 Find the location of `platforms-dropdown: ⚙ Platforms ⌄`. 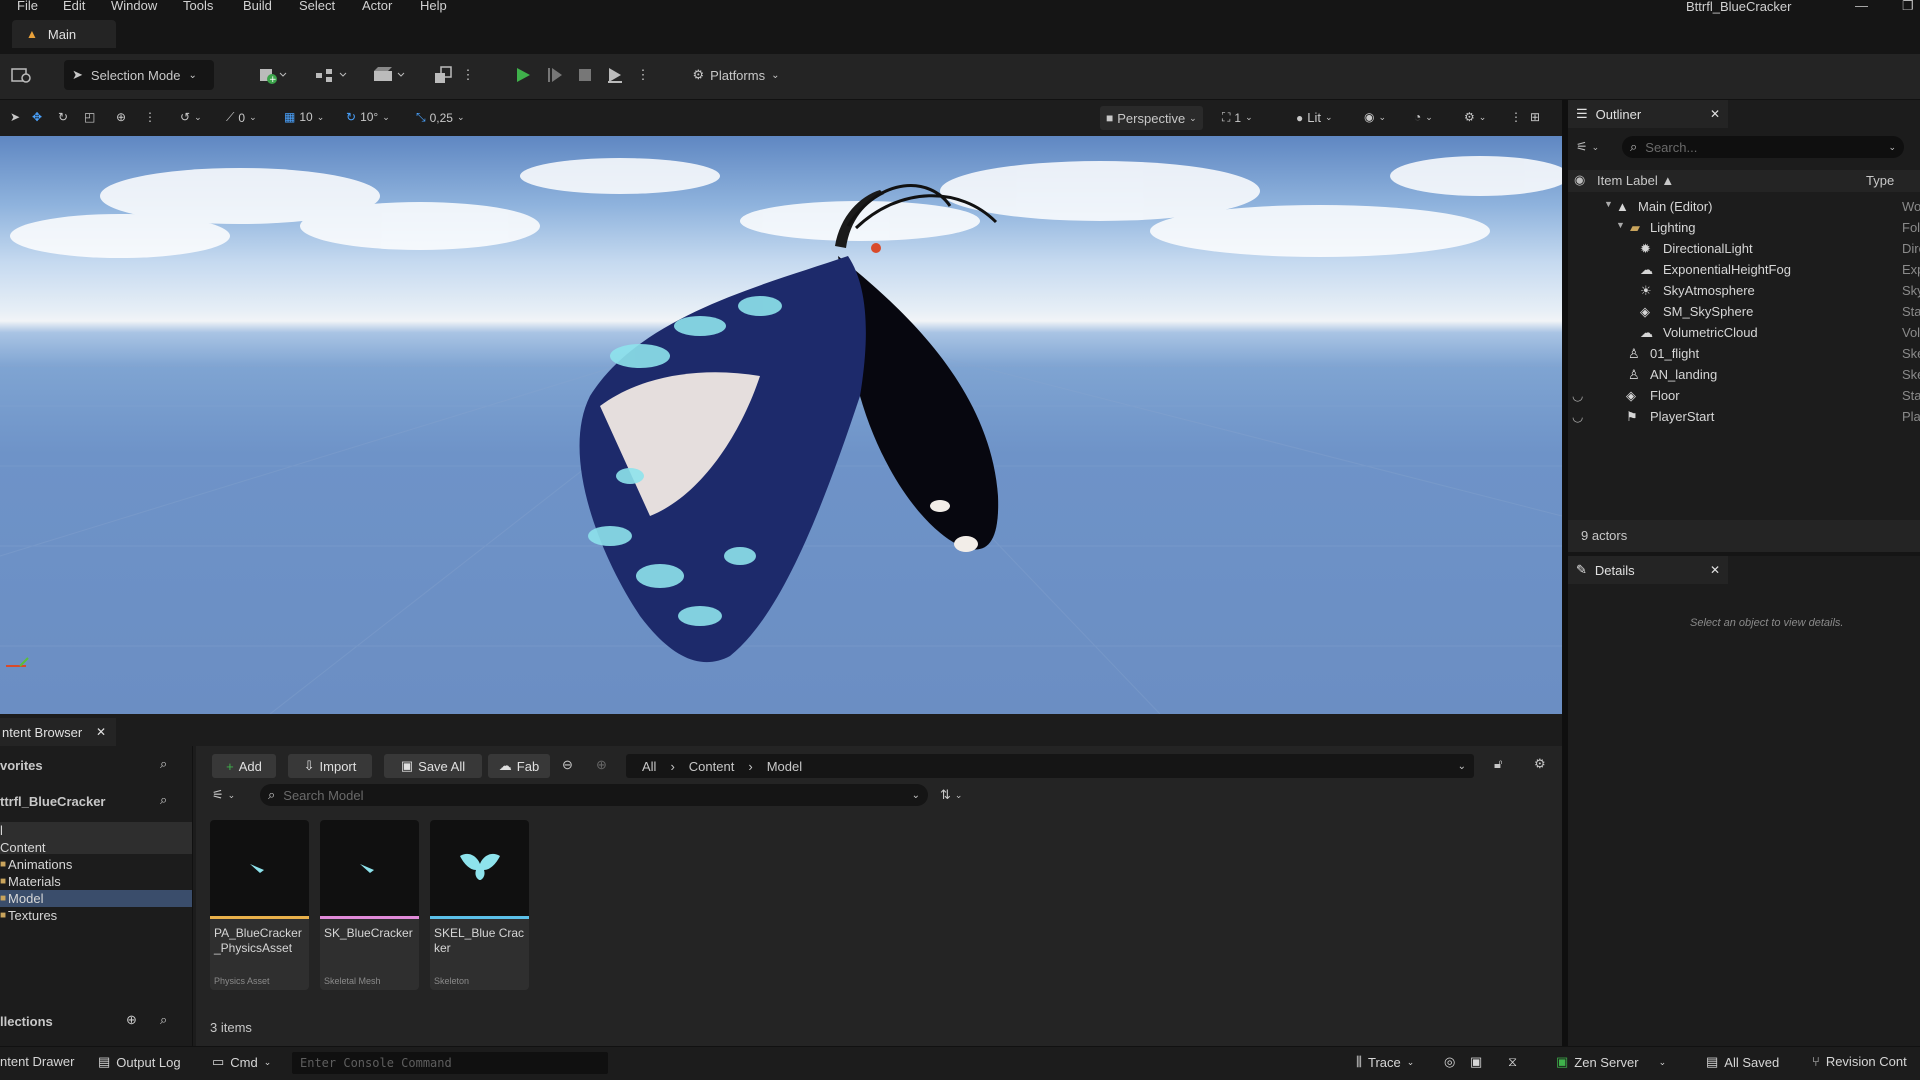

platforms-dropdown: ⚙ Platforms ⌄ is located at coordinates (736, 75).